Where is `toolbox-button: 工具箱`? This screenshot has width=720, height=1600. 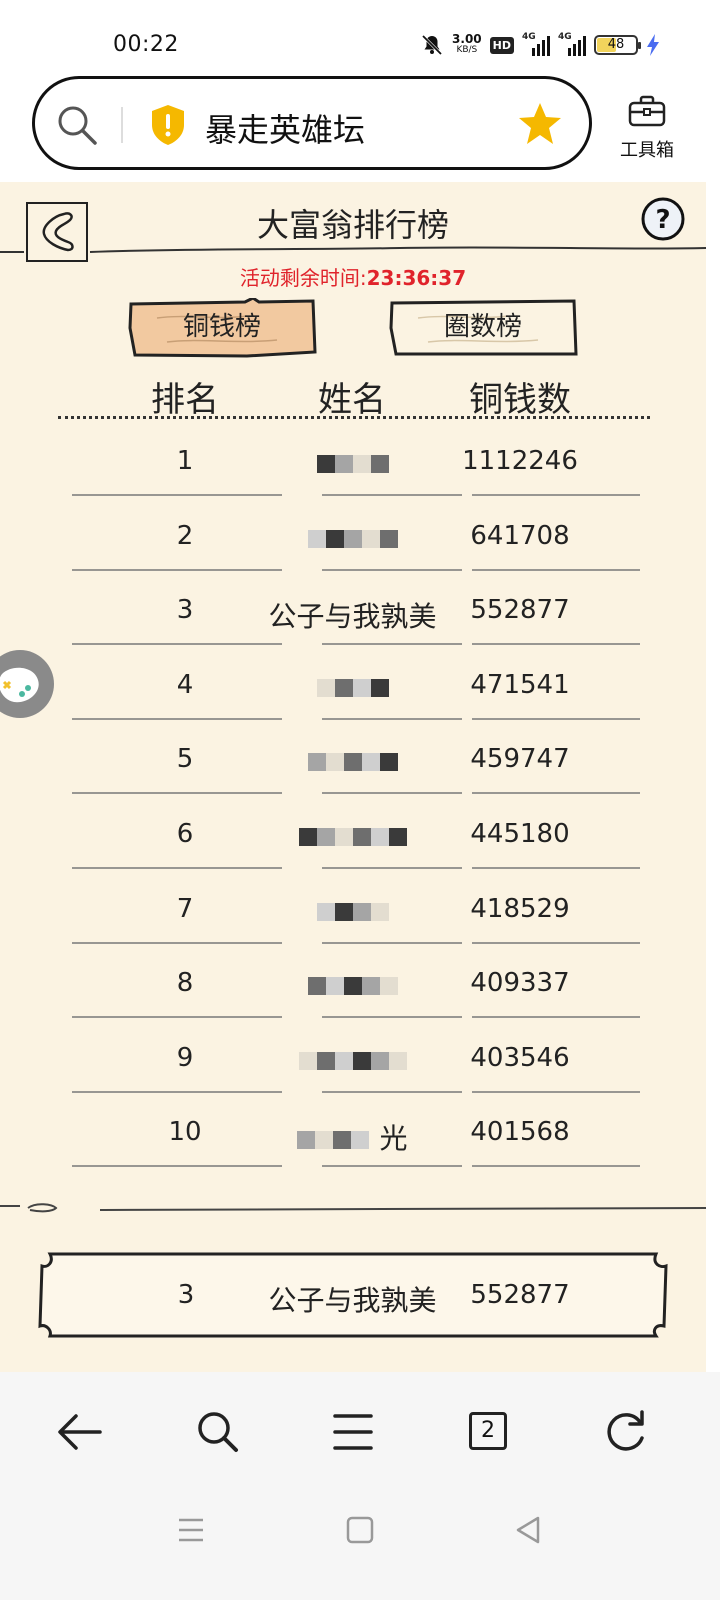
toolbox-button: 工具箱 is located at coordinates (647, 128).